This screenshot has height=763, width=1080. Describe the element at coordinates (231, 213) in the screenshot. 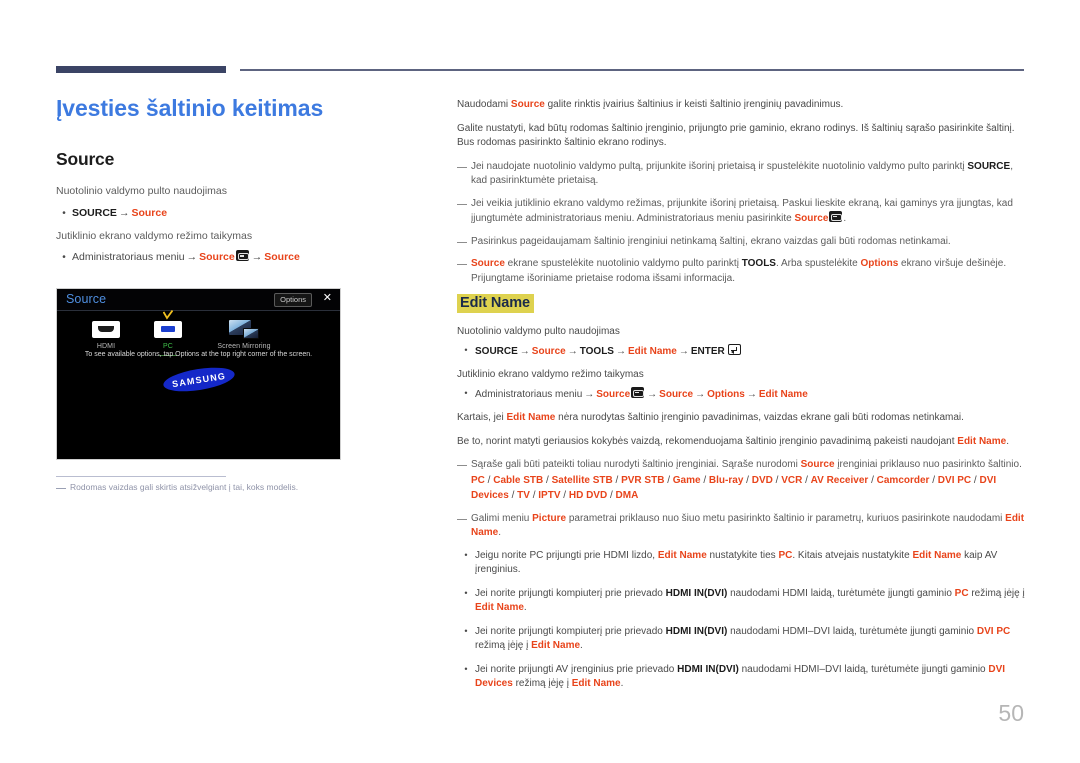

I see `remote-path-bullet: • SOURCE → Source` at that location.